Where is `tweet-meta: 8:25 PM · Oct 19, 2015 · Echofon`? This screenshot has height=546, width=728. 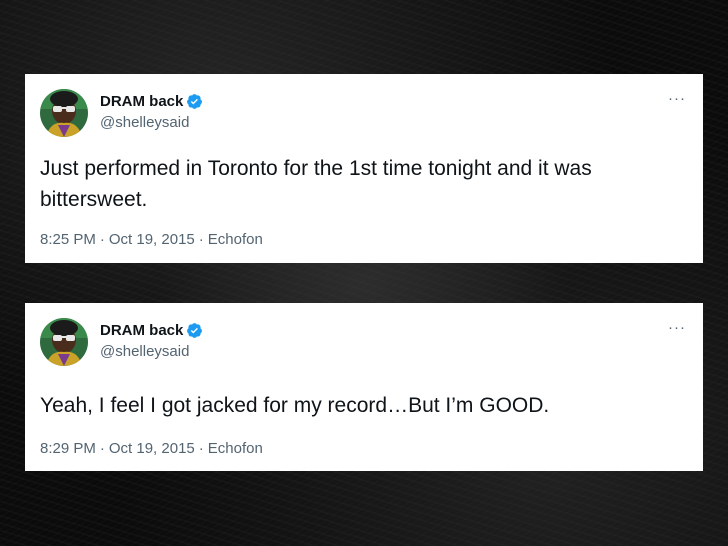
tweet-meta: 8:25 PM · Oct 19, 2015 · Echofon is located at coordinates (364, 239).